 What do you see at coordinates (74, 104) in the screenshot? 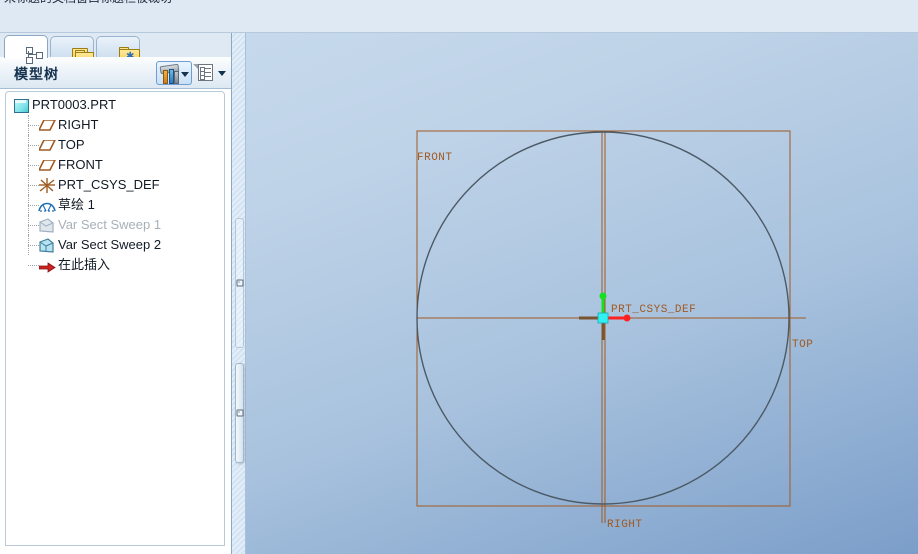
I see `tree-item-label: PRT0003.PRT` at bounding box center [74, 104].